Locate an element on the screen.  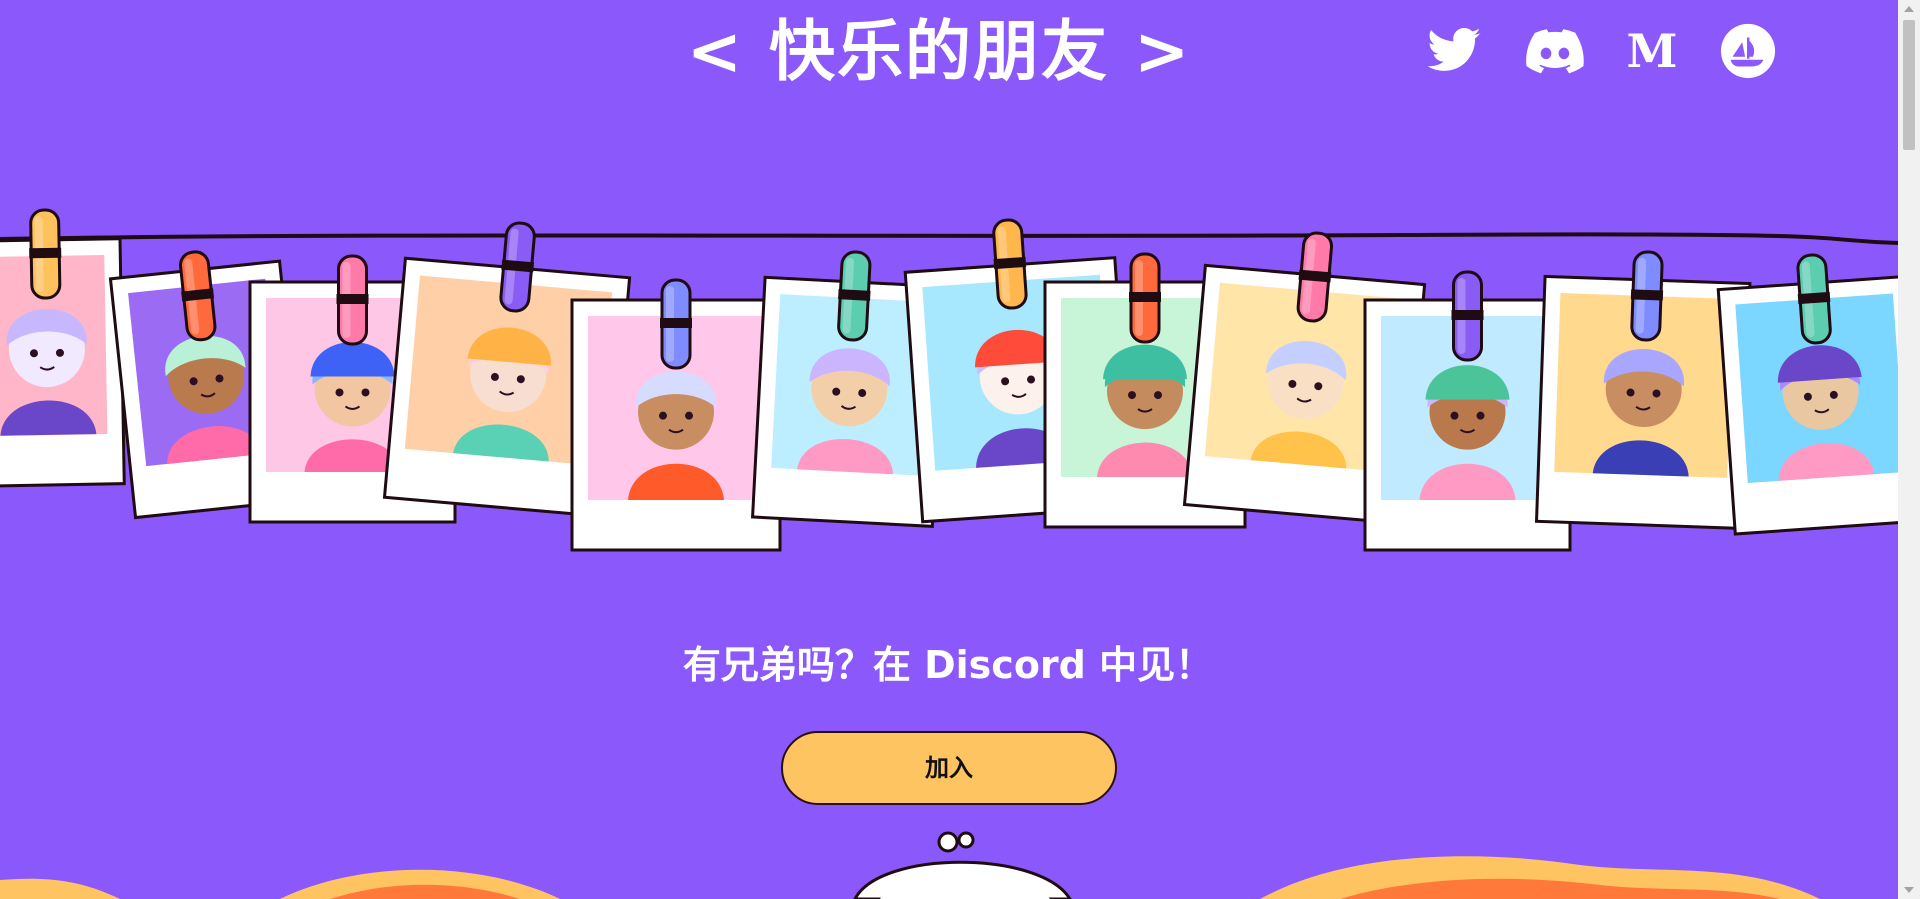
opensea-icon is located at coordinates (1748, 51).